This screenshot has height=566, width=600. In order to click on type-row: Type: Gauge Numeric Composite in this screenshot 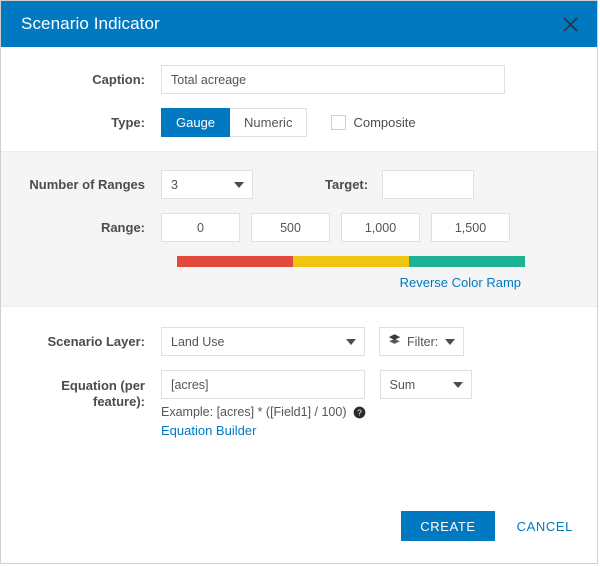, I will do `click(299, 122)`.